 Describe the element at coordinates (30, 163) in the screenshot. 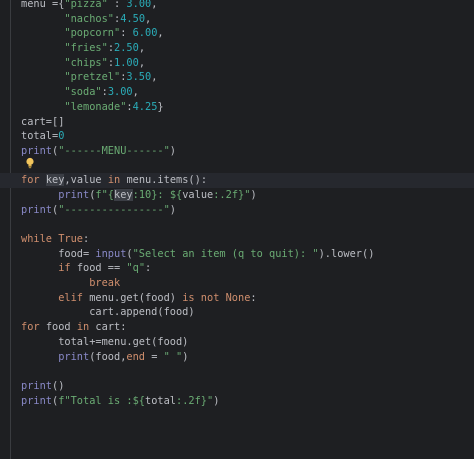

I see `intention-bulb-icon` at that location.